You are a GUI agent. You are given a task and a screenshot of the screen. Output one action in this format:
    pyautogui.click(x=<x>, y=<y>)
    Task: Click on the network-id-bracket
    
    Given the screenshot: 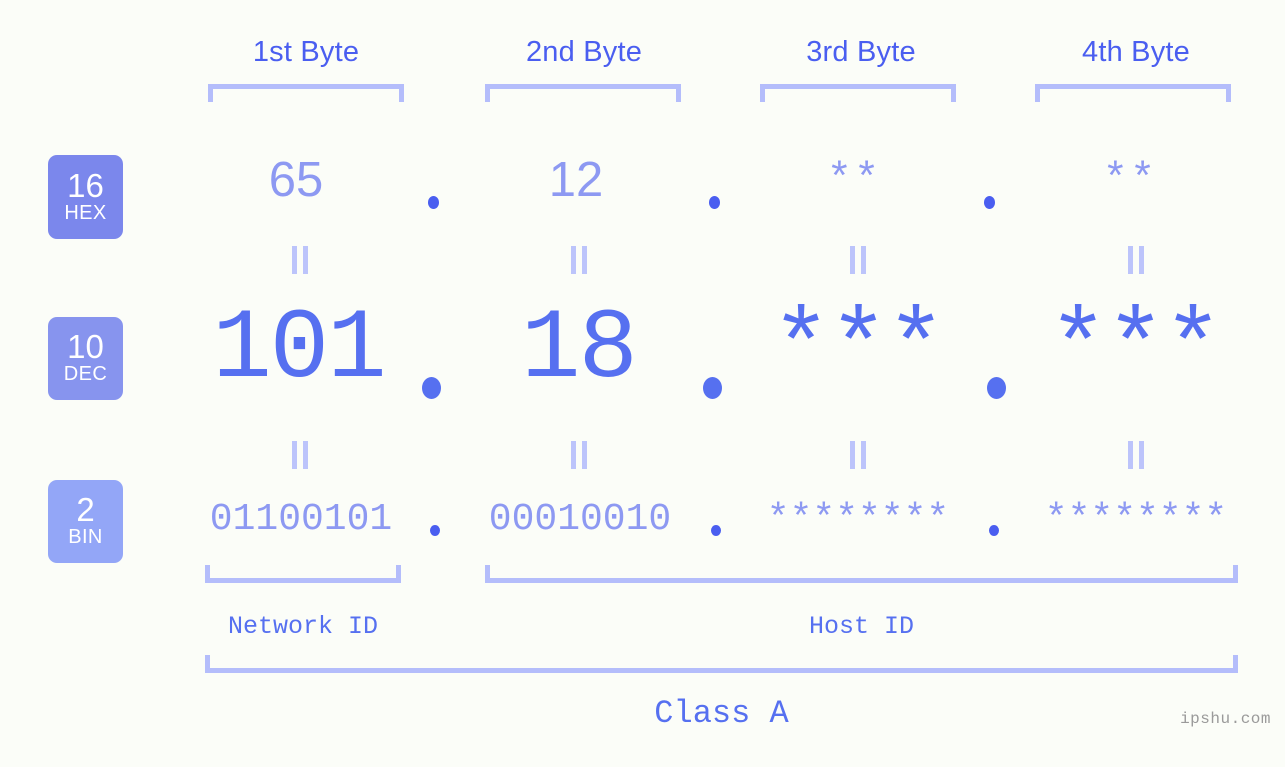 What is the action you would take?
    pyautogui.click(x=303, y=574)
    